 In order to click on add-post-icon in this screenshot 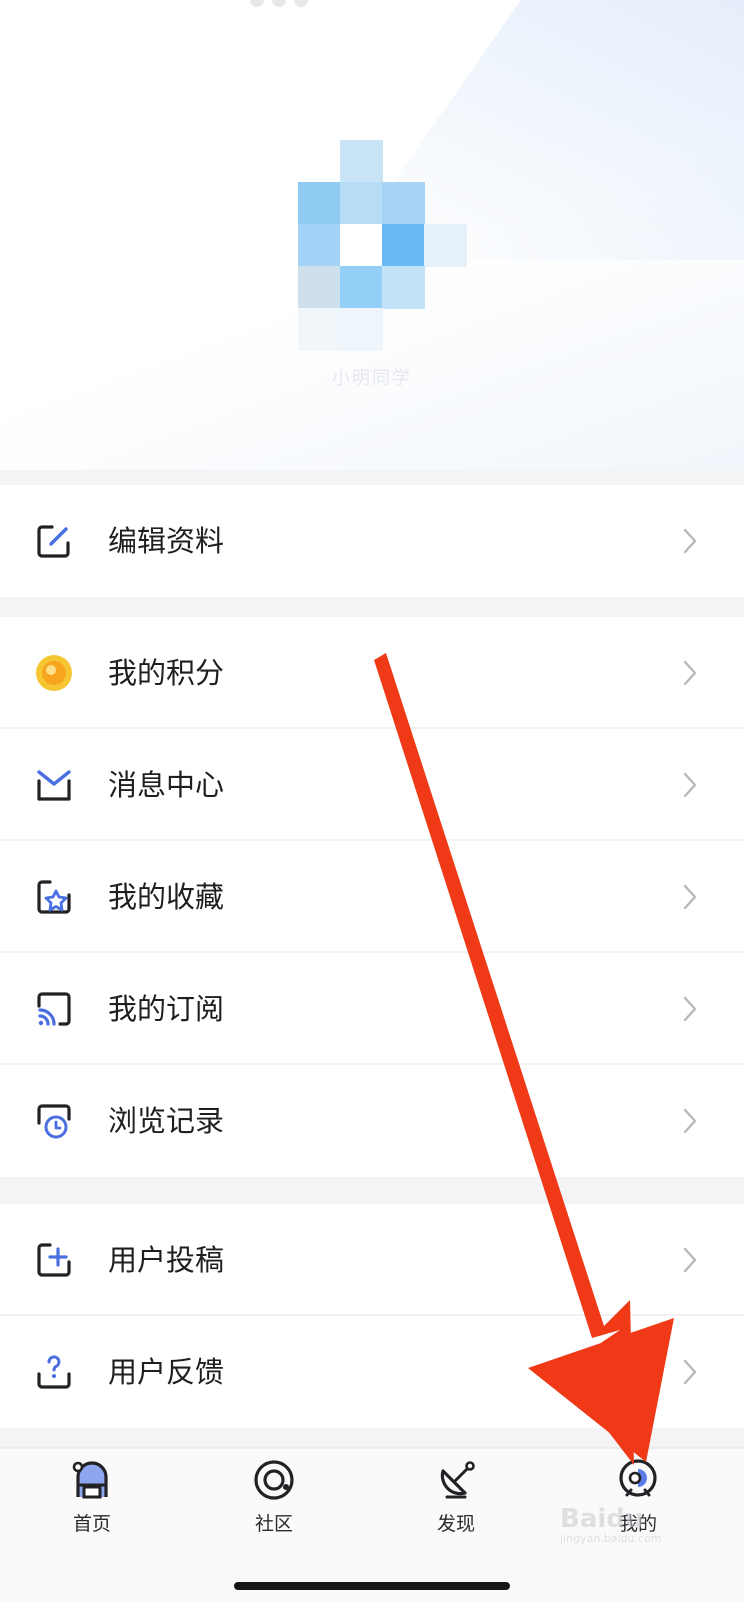, I will do `click(54, 1260)`.